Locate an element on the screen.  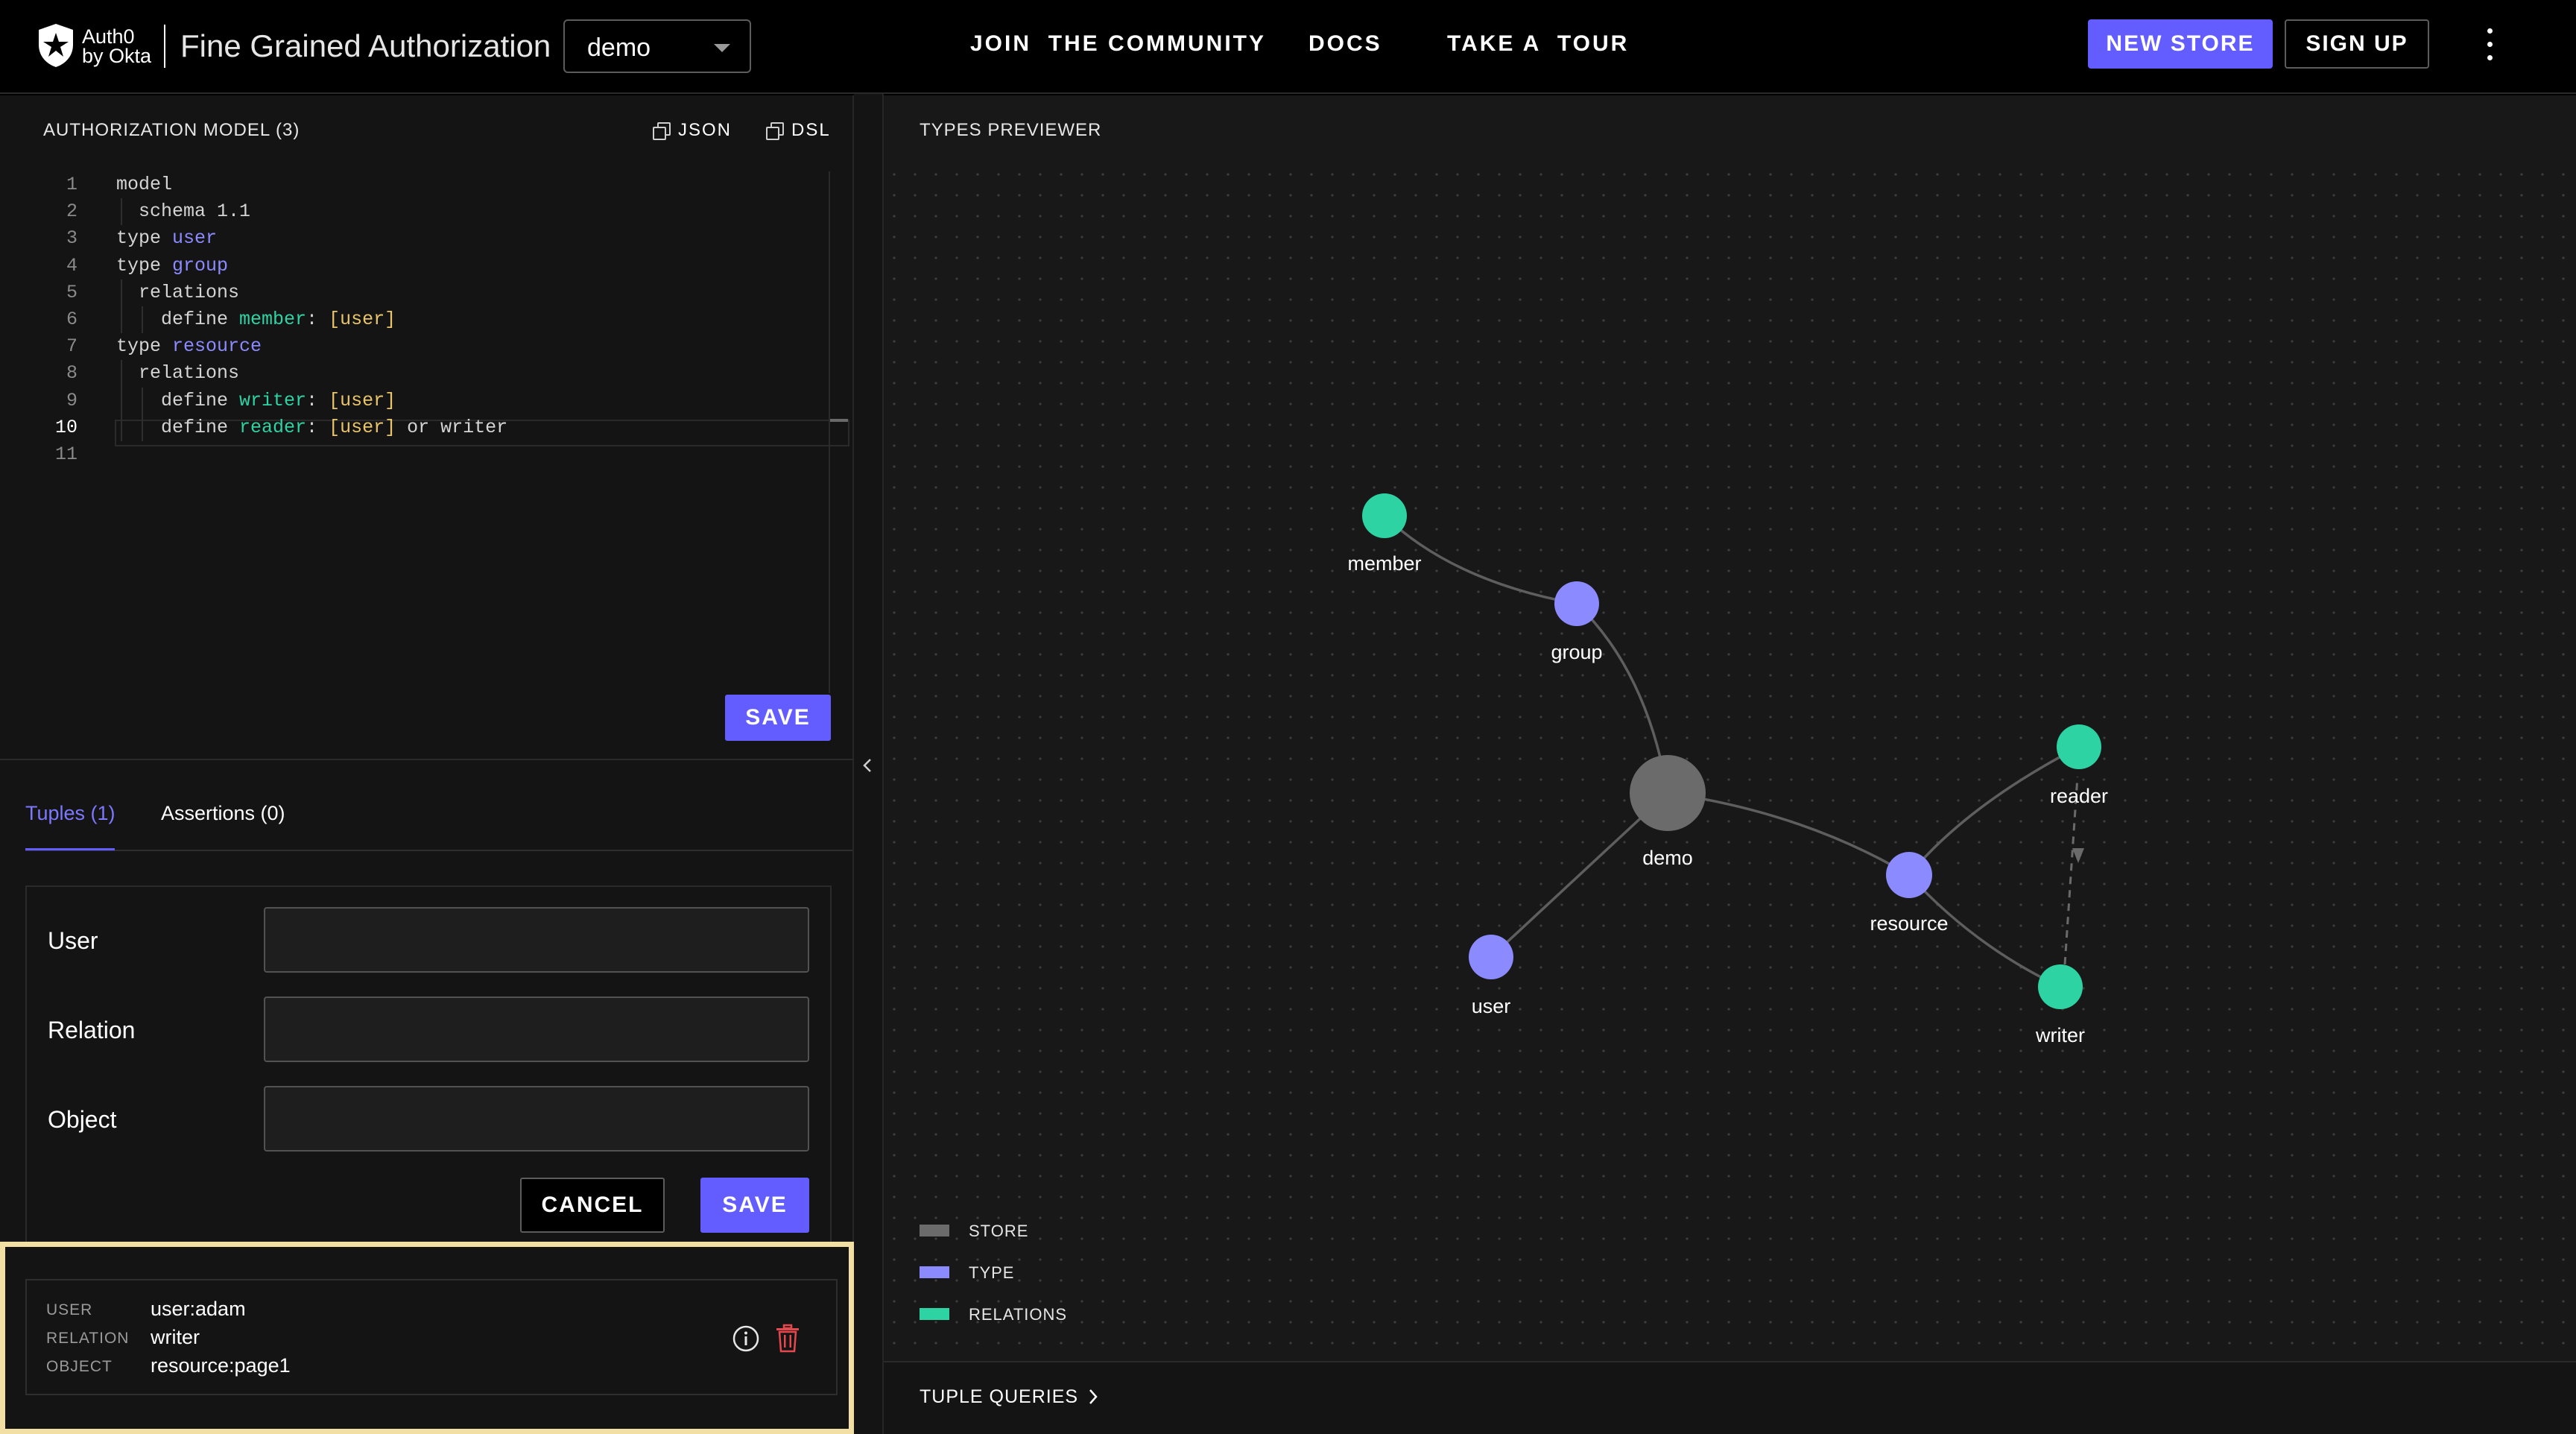
legend-relations-label: RELATIONS is located at coordinates (1018, 1314).